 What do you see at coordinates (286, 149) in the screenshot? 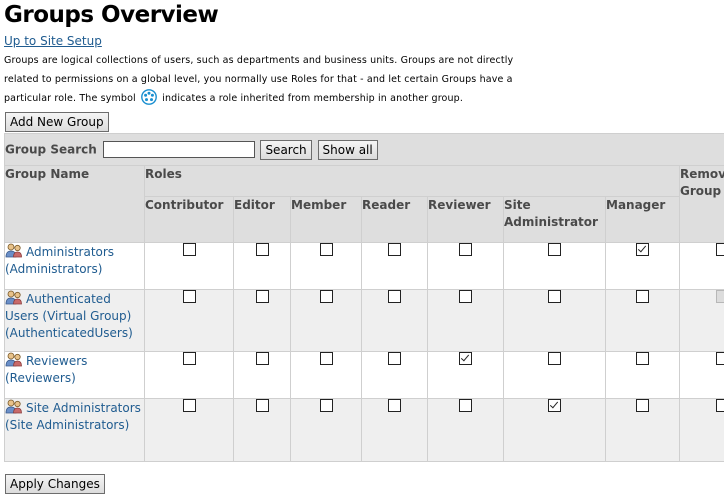
I see `search-button: Search` at bounding box center [286, 149].